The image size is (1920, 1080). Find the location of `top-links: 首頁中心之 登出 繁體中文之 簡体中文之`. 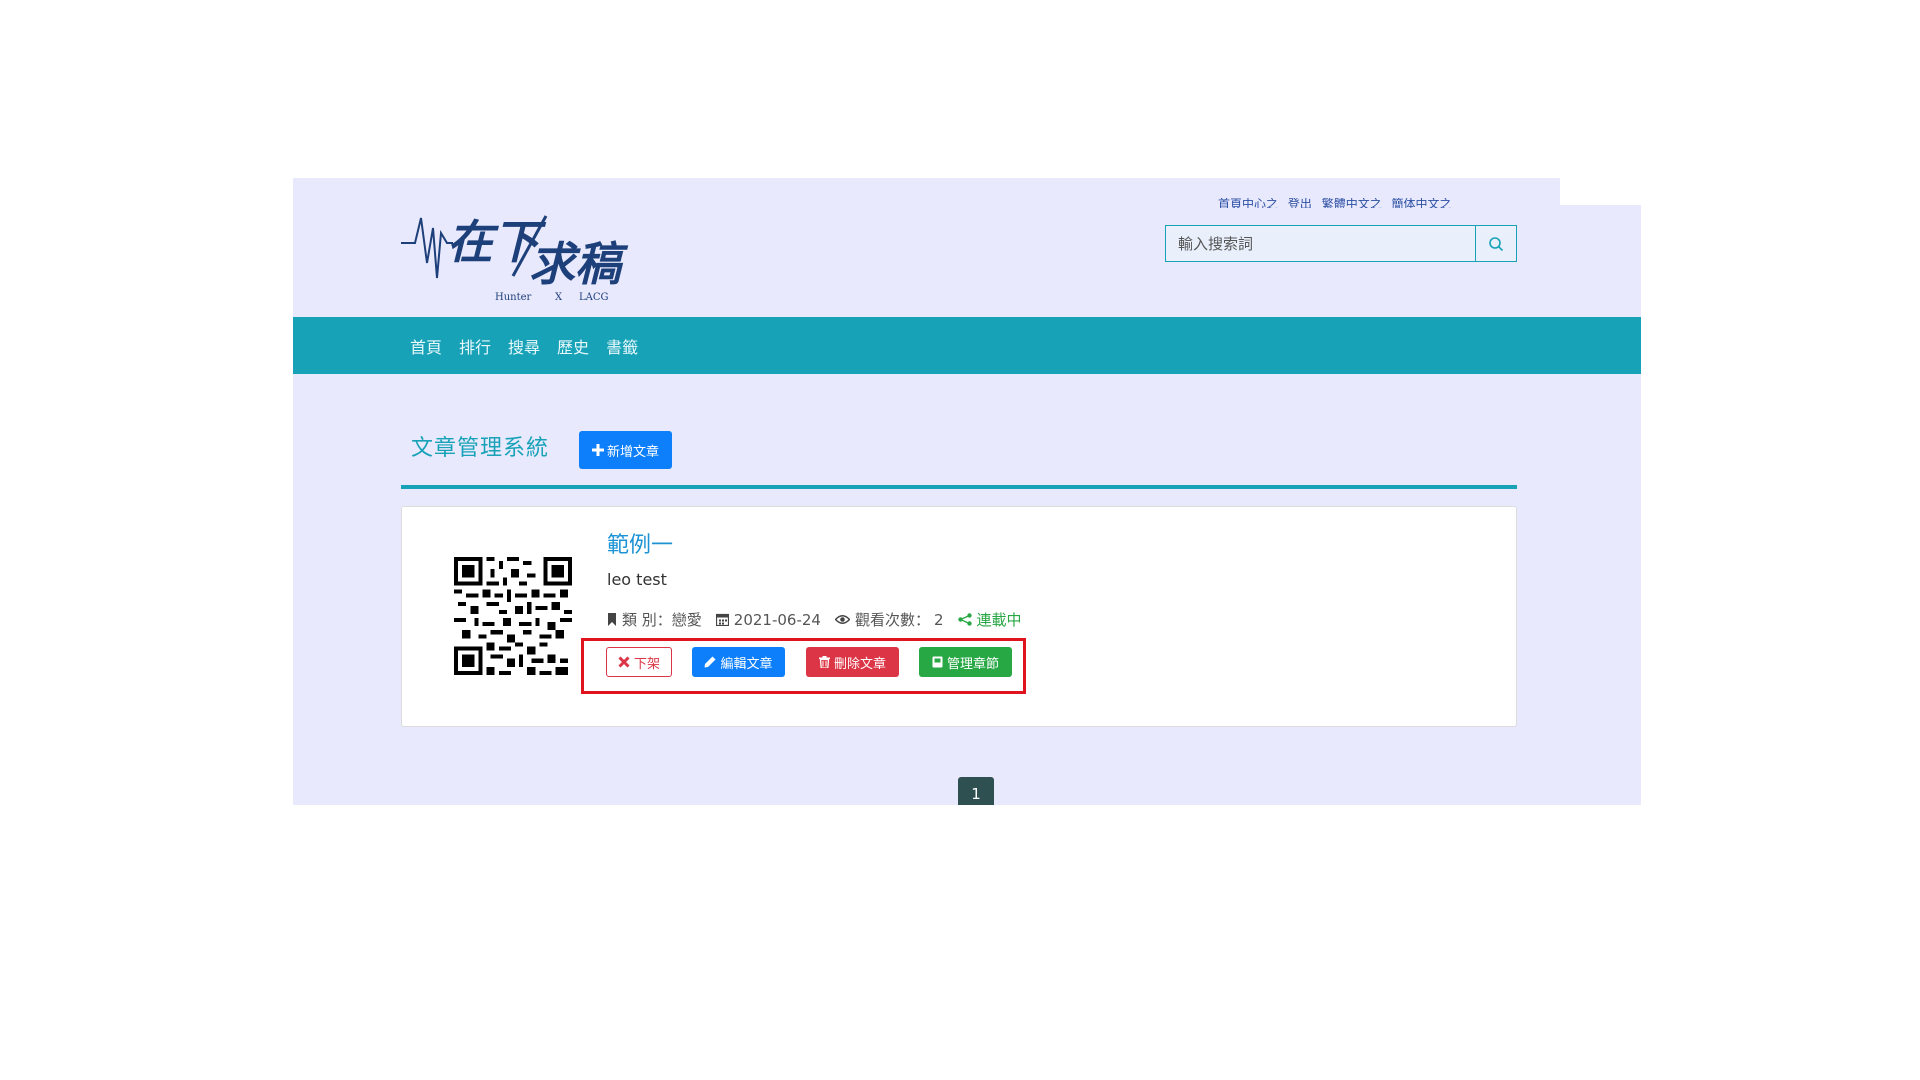

top-links: 首頁中心之 登出 繁體中文之 簡体中文之 is located at coordinates (1388, 203).